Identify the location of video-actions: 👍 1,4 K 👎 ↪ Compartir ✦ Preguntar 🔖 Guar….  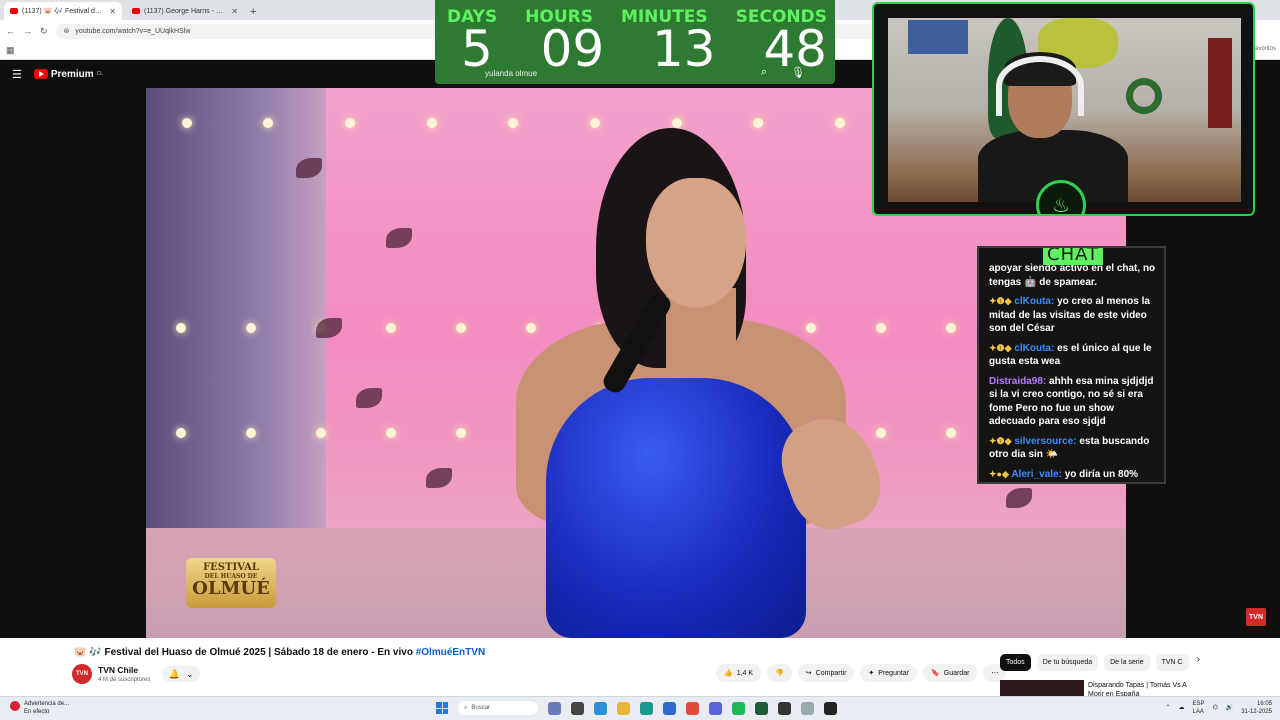
(861, 673).